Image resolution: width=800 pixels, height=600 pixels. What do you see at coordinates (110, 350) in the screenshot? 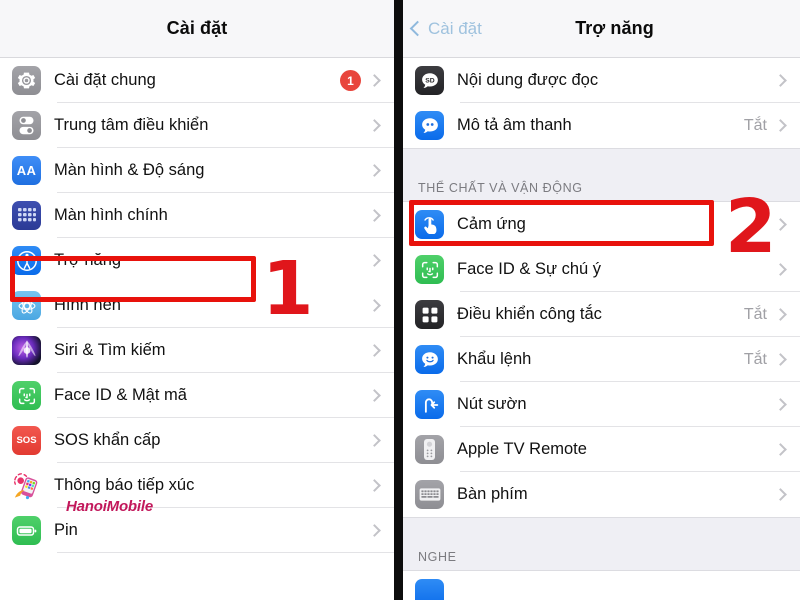
I see `sidebar-item-label: Siri & Tìm kiếm` at bounding box center [110, 350].